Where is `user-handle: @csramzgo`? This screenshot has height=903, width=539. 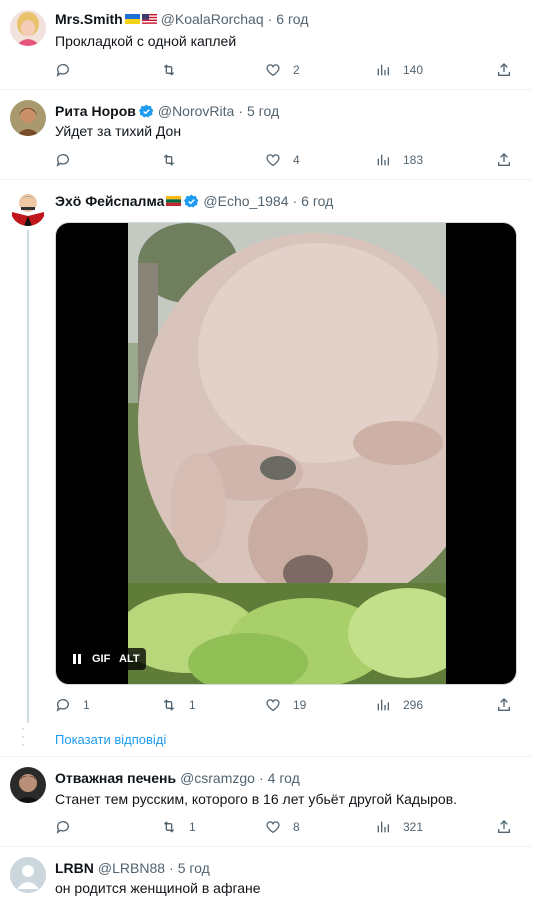 user-handle: @csramzgo is located at coordinates (217, 778).